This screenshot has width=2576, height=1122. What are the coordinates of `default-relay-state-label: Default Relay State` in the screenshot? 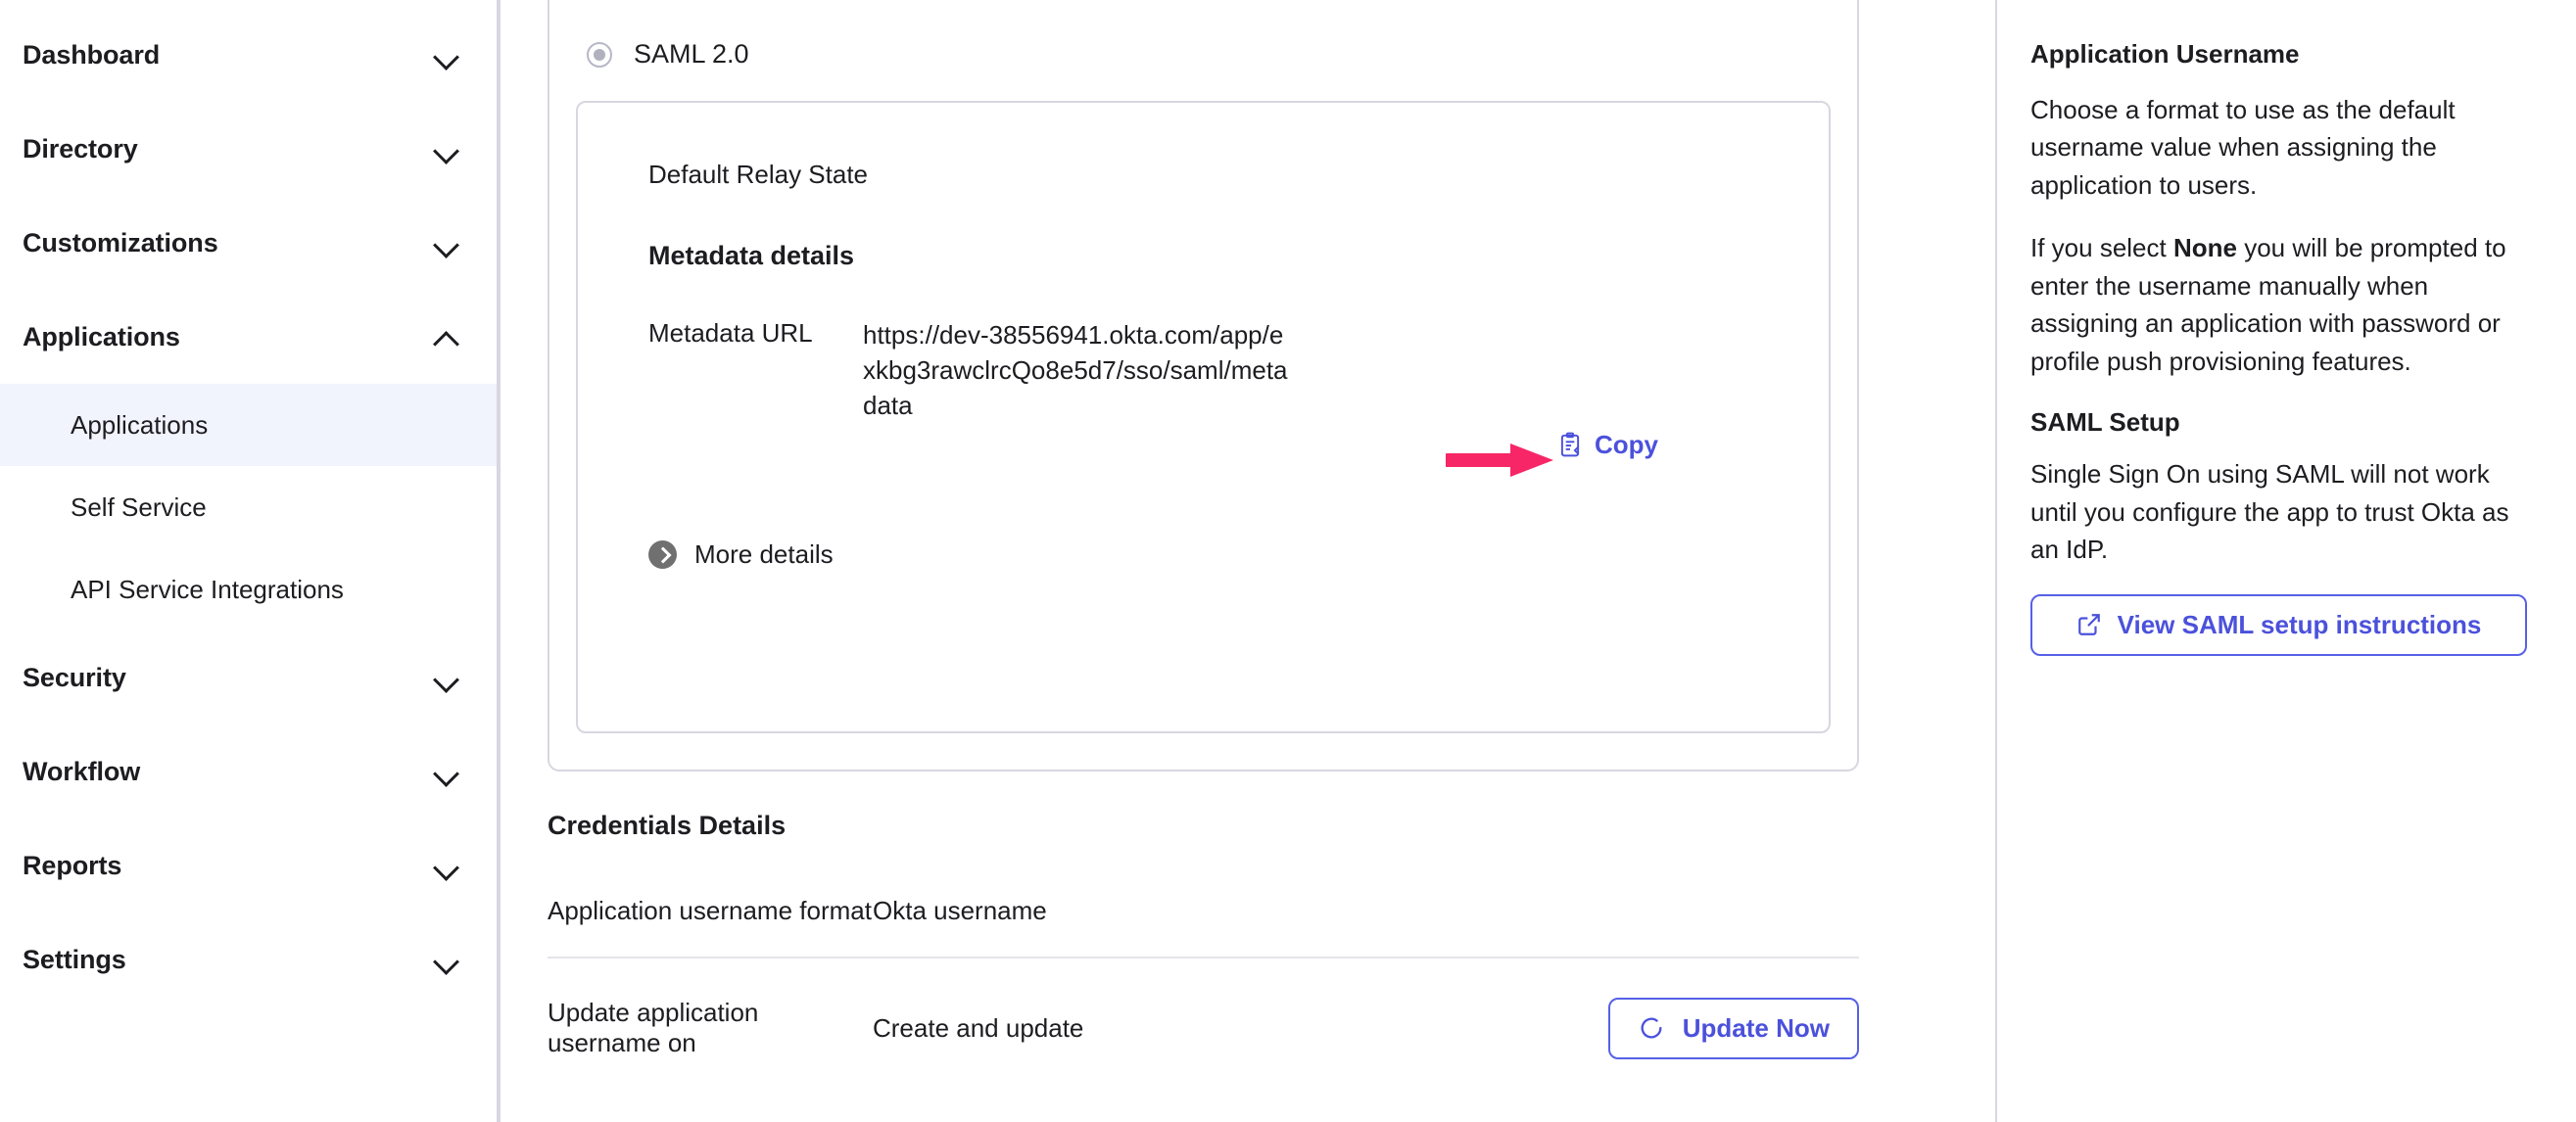 It's located at (759, 174).